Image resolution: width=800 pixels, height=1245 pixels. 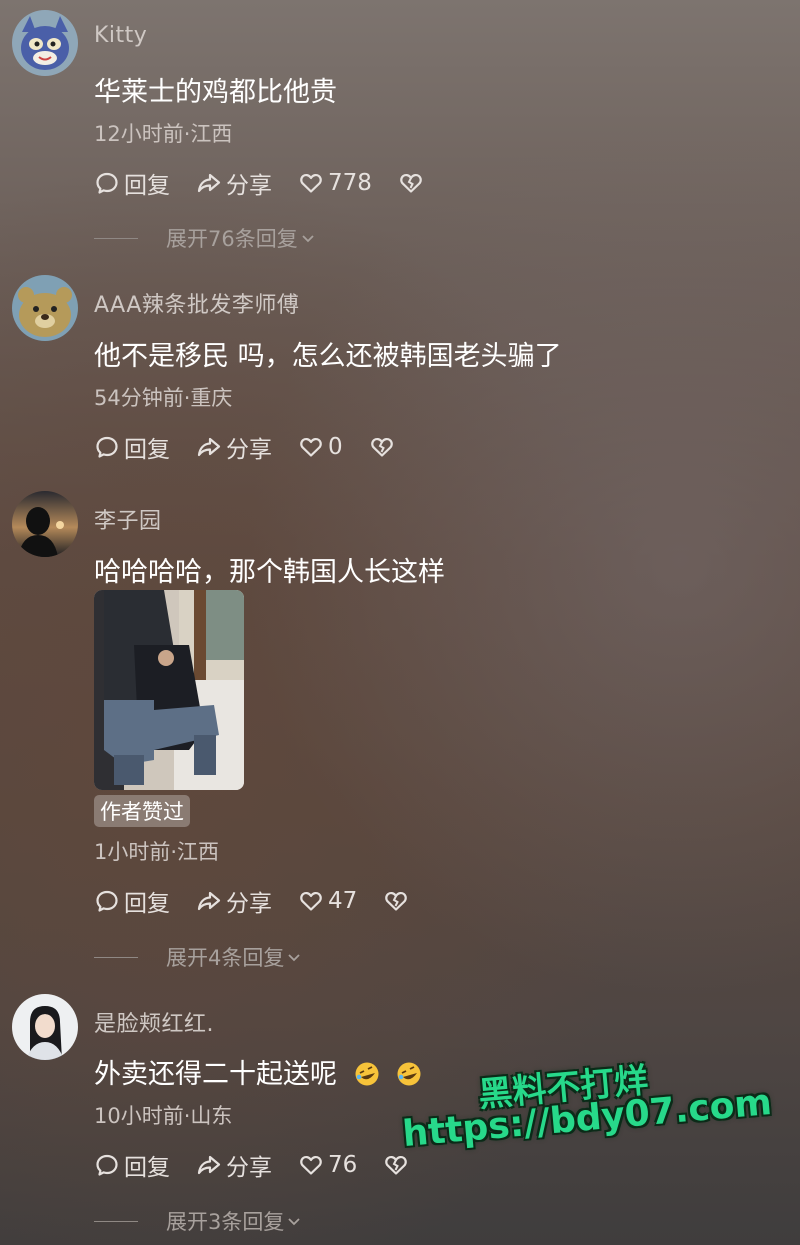 I want to click on comment-meta: 10小时前·山东, so click(x=163, y=1116).